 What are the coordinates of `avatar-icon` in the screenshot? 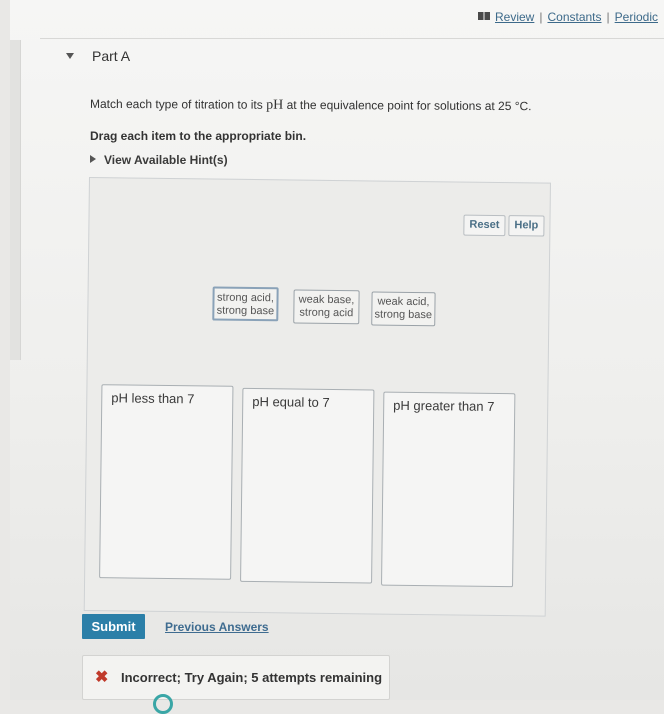 It's located at (163, 704).